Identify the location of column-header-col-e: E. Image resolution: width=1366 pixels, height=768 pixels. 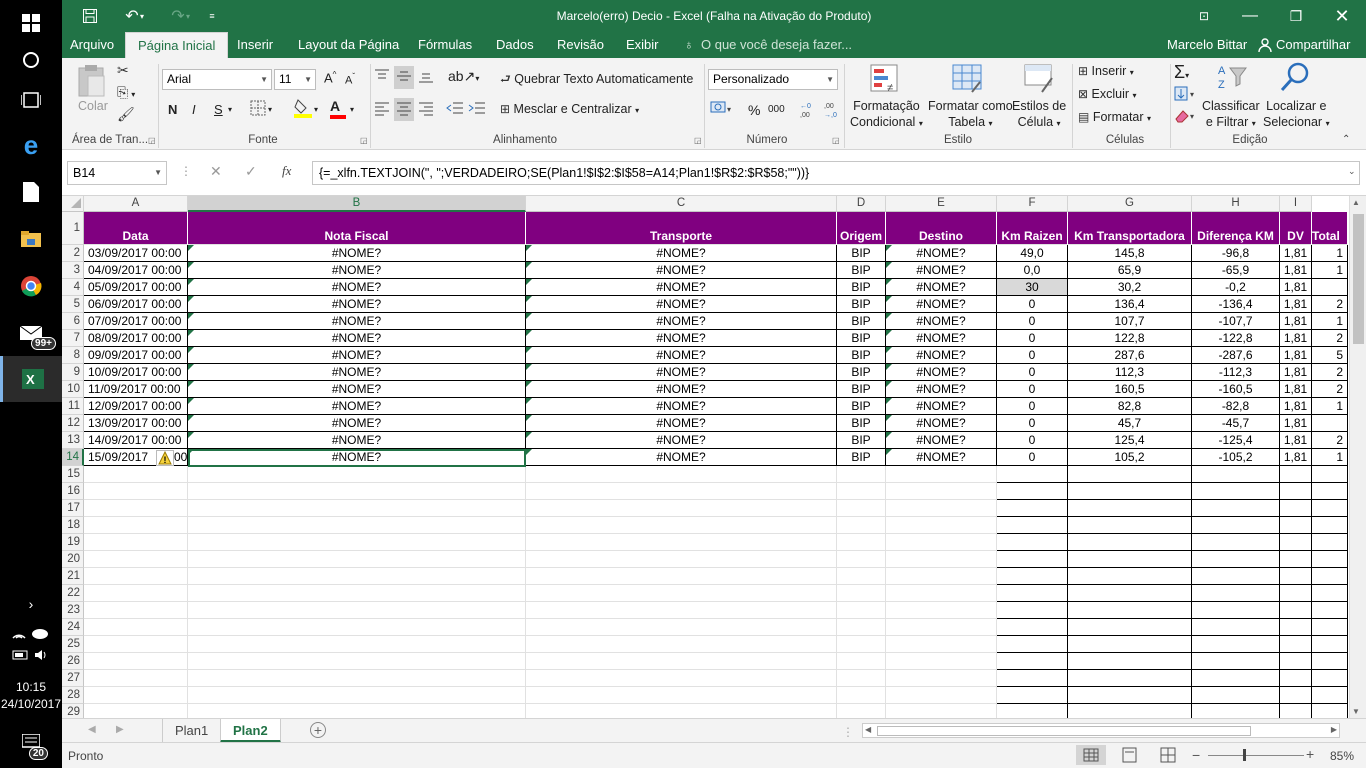
(941, 204).